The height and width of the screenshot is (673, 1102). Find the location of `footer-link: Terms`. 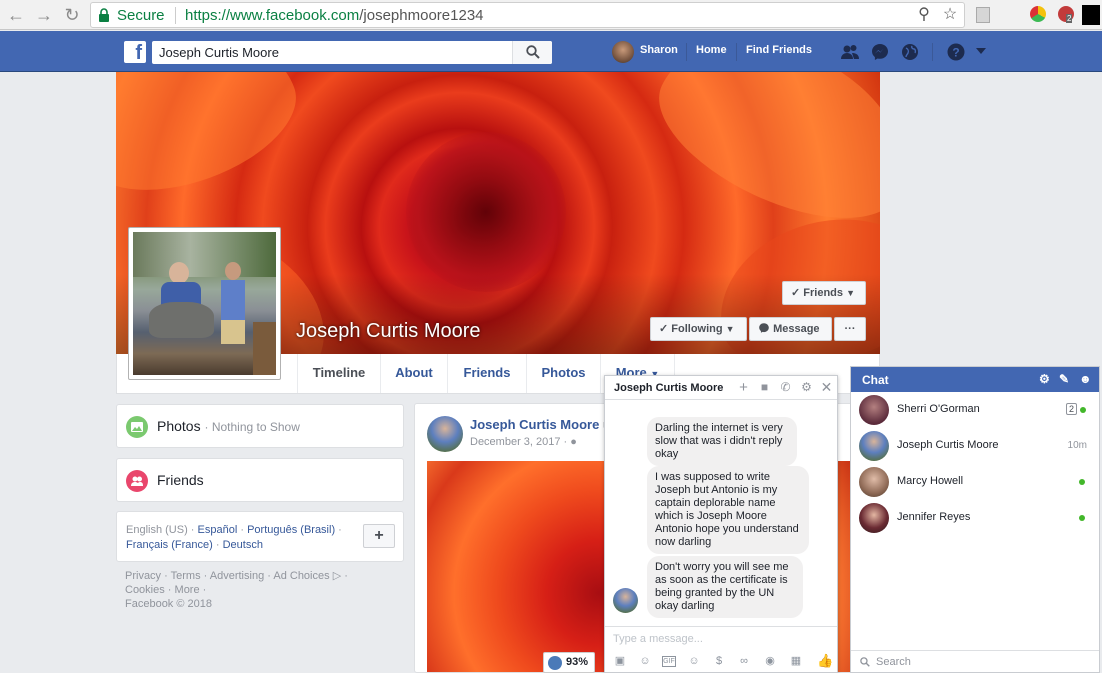

footer-link: Terms is located at coordinates (186, 576).